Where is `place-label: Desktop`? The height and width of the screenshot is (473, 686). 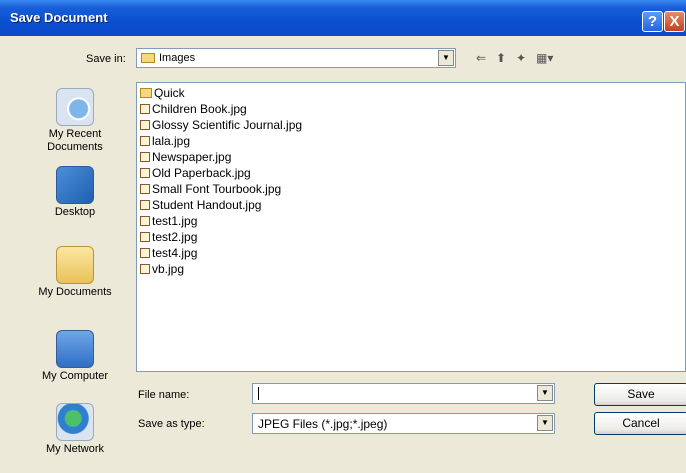
place-label: Desktop is located at coordinates (75, 212).